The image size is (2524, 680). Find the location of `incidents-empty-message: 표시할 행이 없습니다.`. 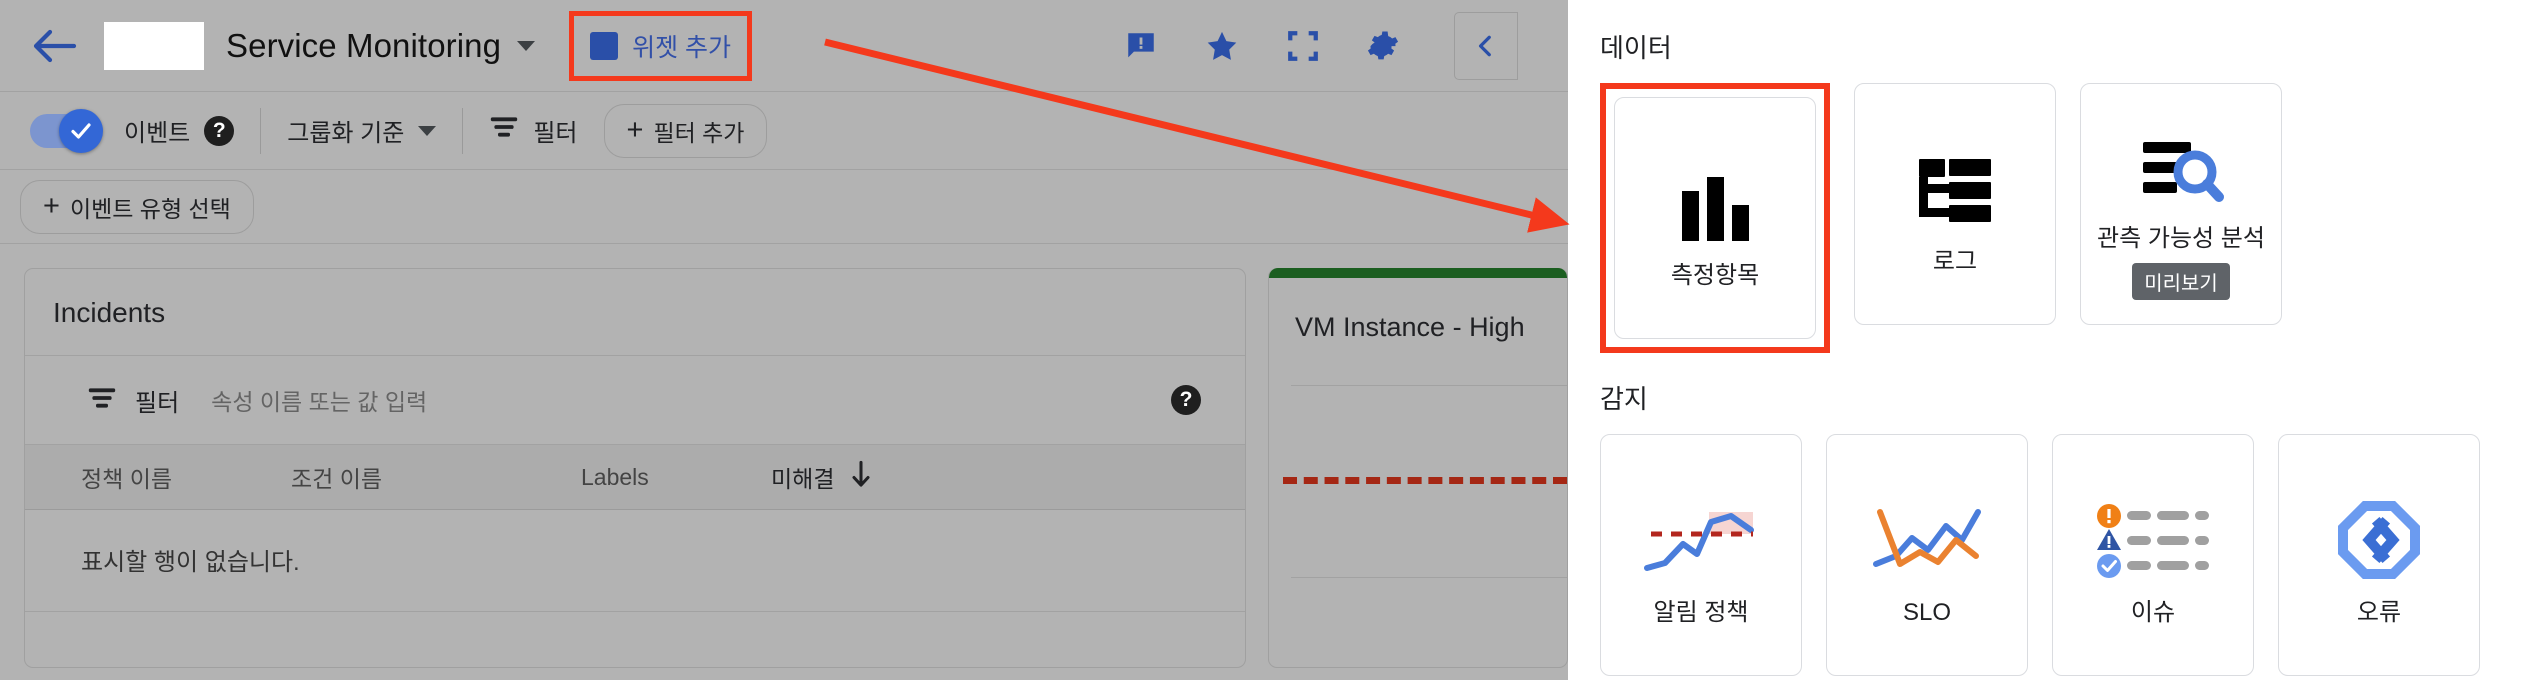

incidents-empty-message: 표시할 행이 없습니다. is located at coordinates (190, 562).